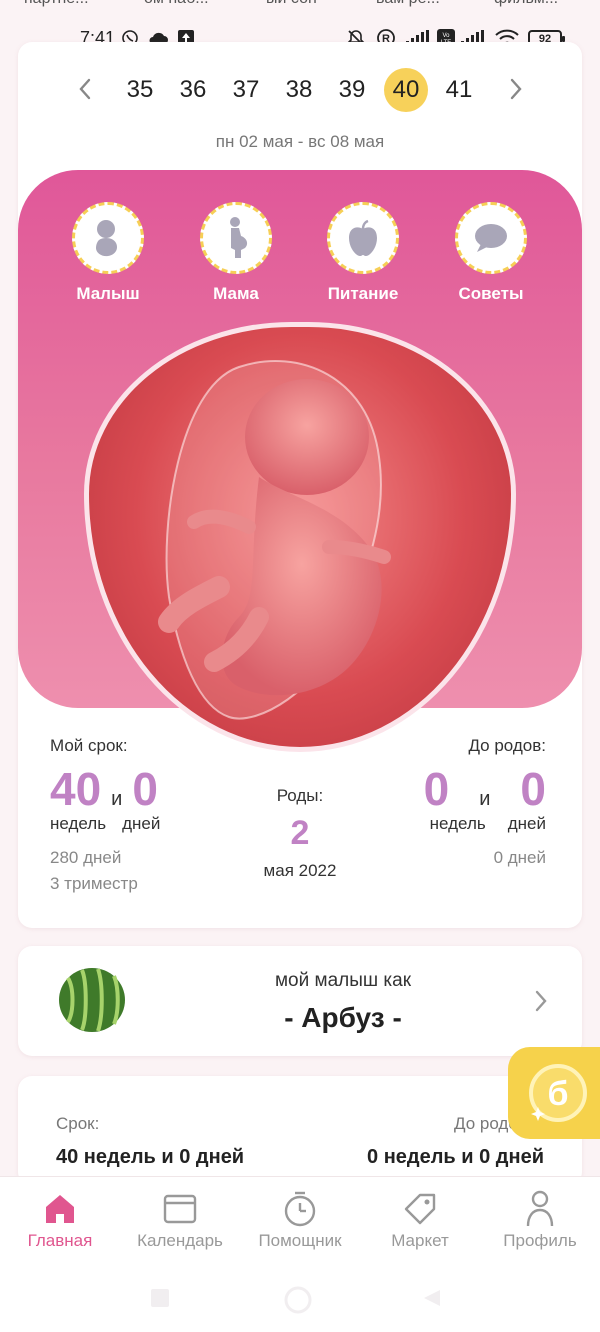  What do you see at coordinates (89, 745) in the screenshot?
I see `my-term-title: Мой срок:` at bounding box center [89, 745].